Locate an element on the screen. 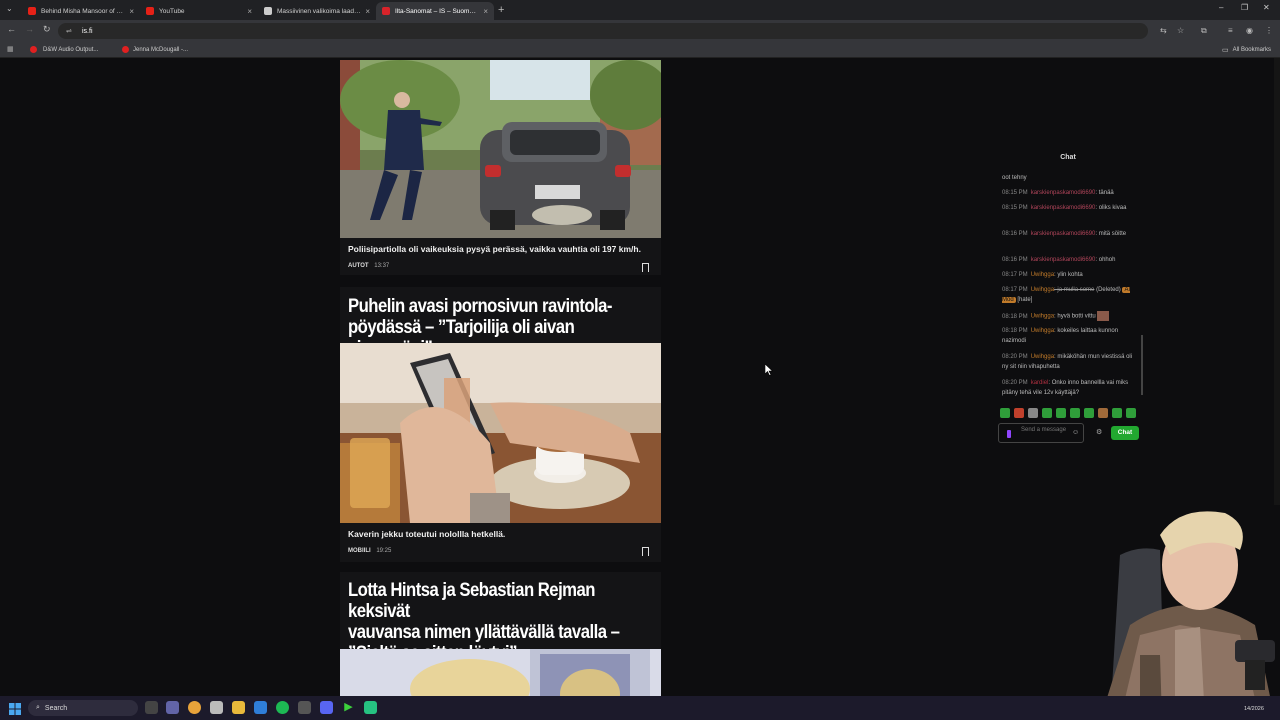  file-explorer-icon is located at coordinates (238, 707).